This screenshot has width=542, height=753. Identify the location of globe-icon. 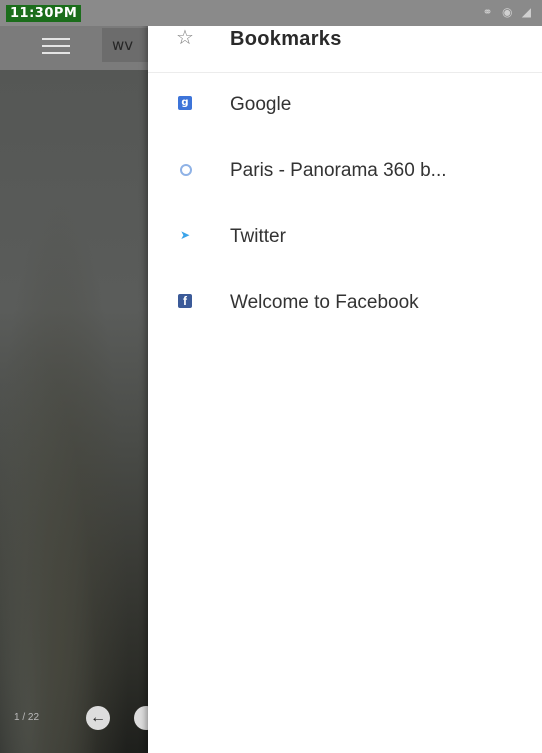
(186, 170).